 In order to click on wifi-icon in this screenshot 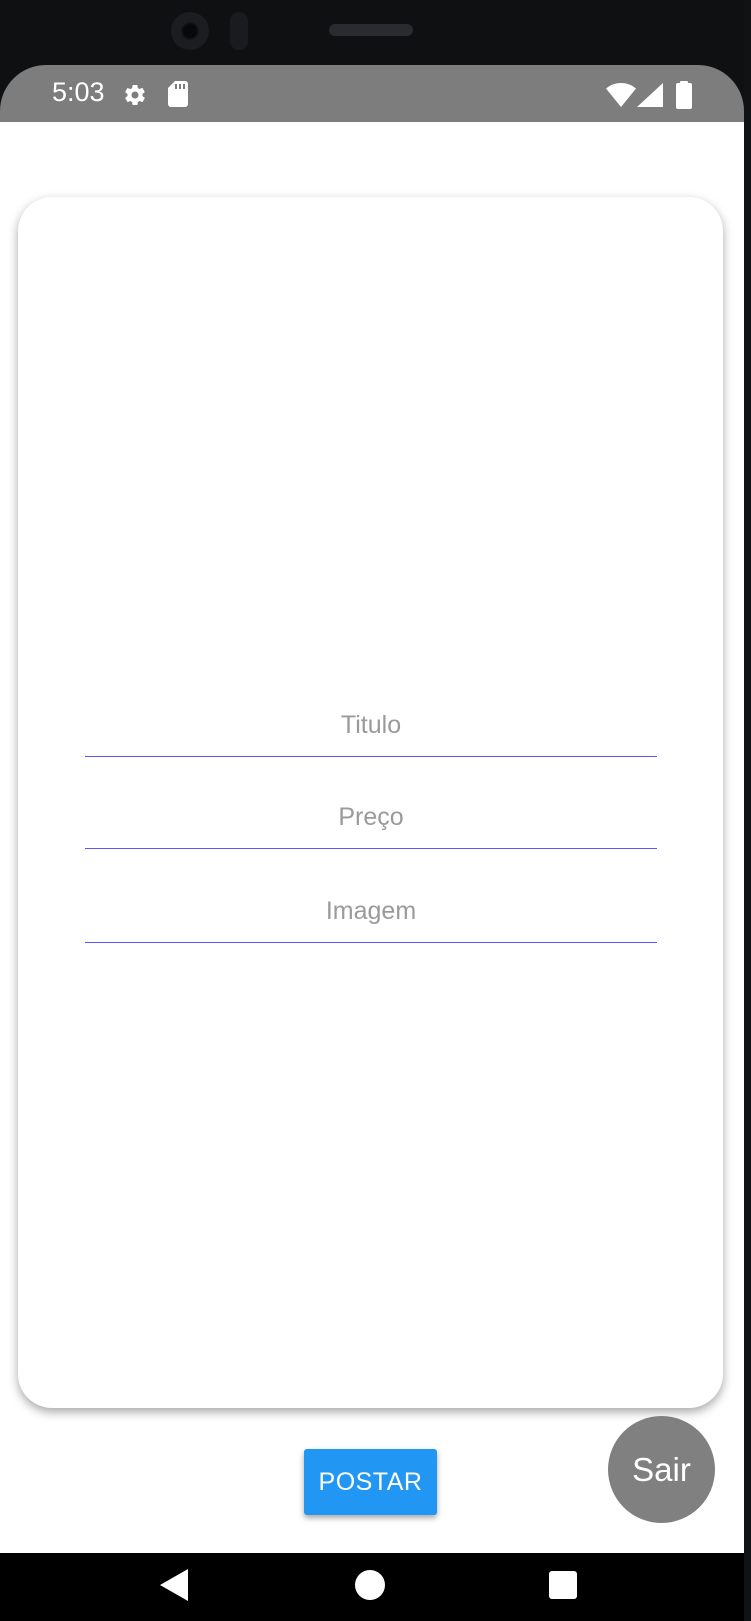, I will do `click(621, 95)`.